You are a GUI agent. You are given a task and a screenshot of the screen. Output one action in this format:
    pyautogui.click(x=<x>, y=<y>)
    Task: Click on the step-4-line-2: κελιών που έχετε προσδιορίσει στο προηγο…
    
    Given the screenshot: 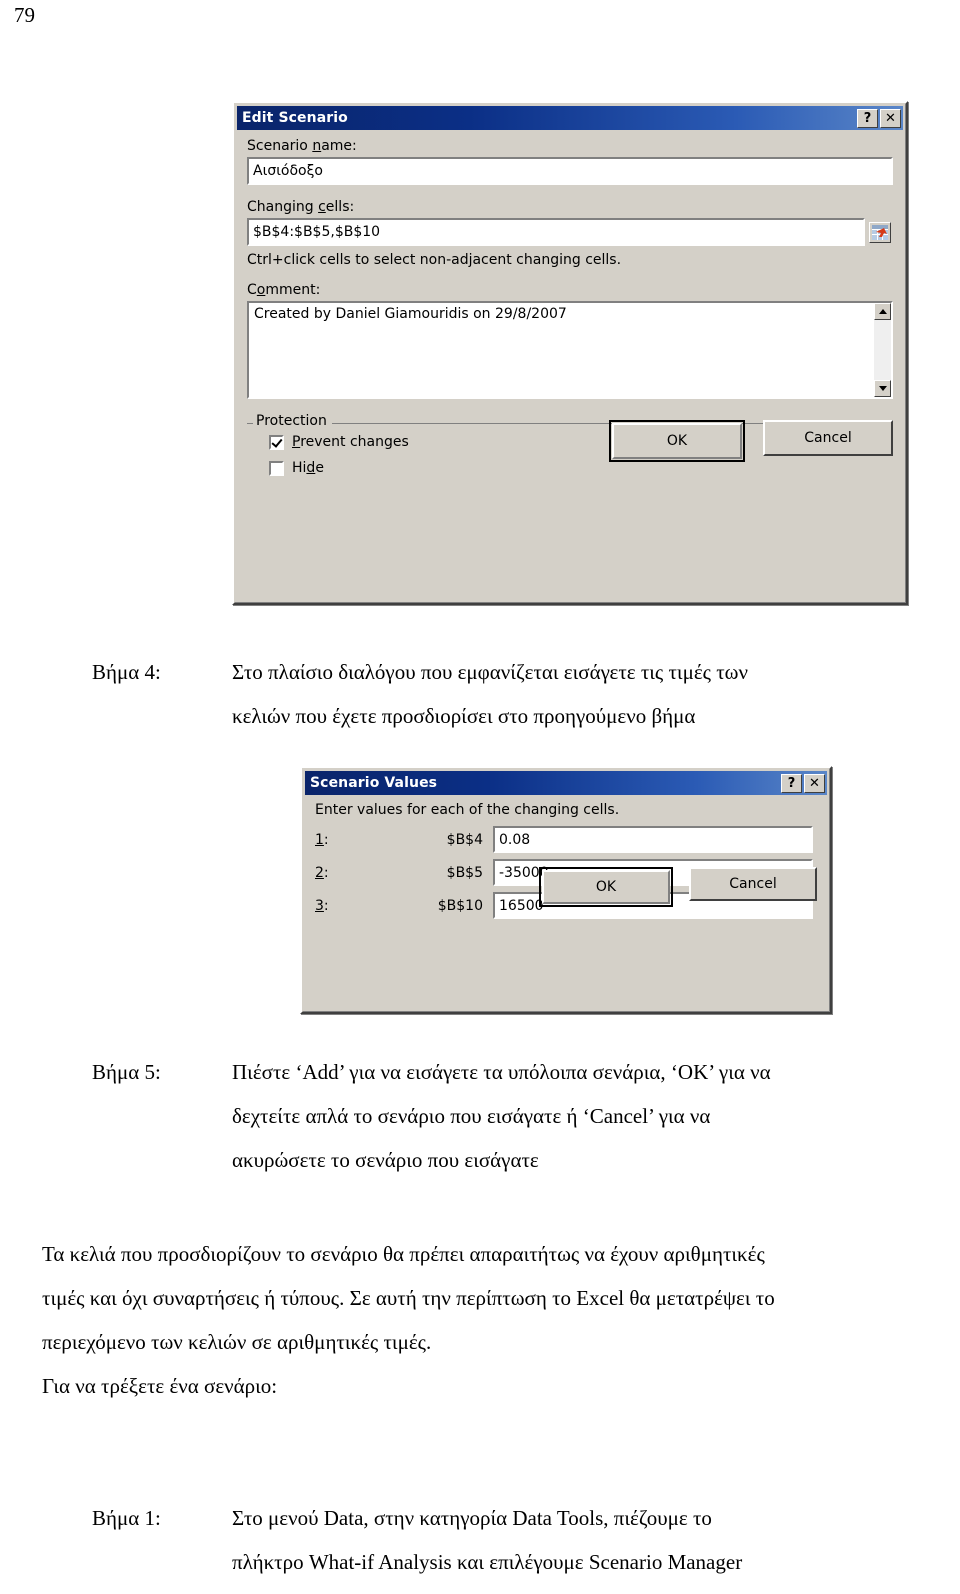 What is the action you would take?
    pyautogui.click(x=464, y=716)
    